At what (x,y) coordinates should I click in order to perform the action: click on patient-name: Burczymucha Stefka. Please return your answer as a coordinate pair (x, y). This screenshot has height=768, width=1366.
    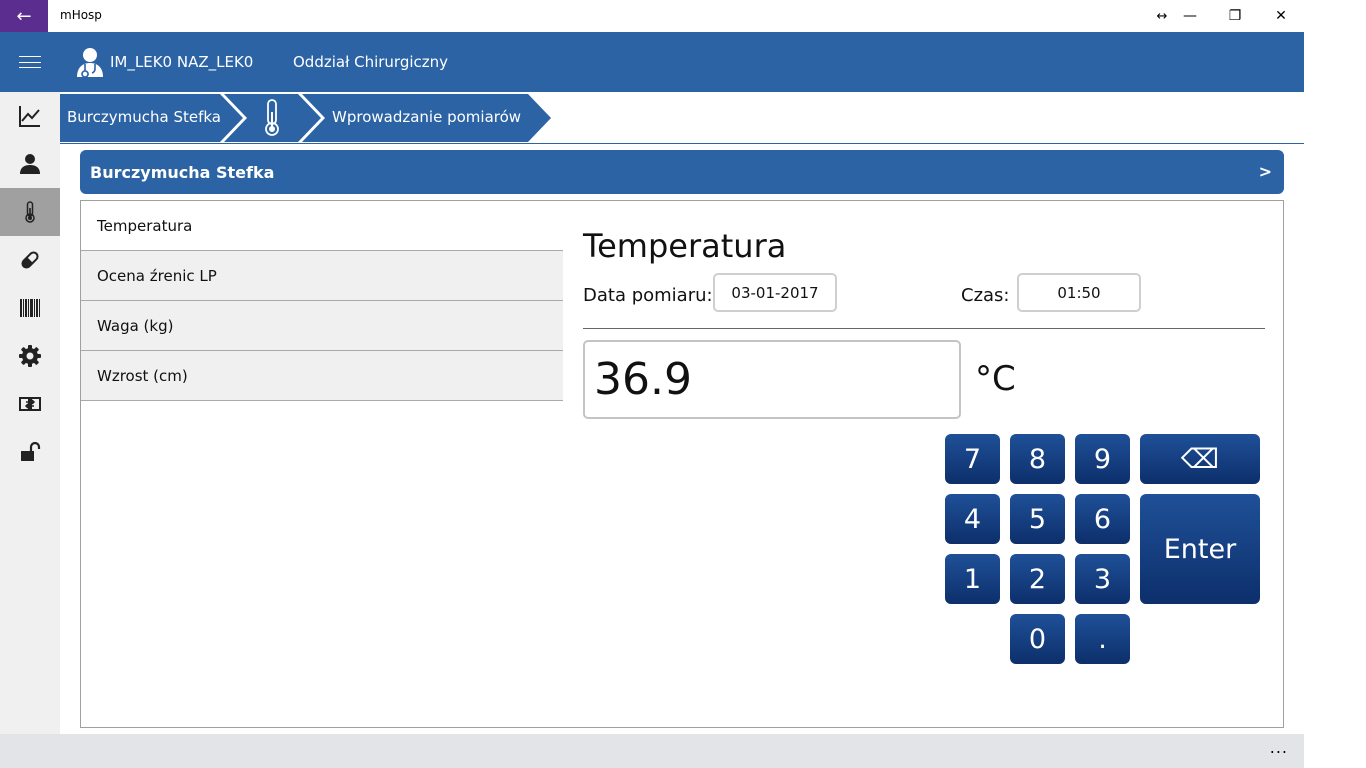
    Looking at the image, I should click on (182, 172).